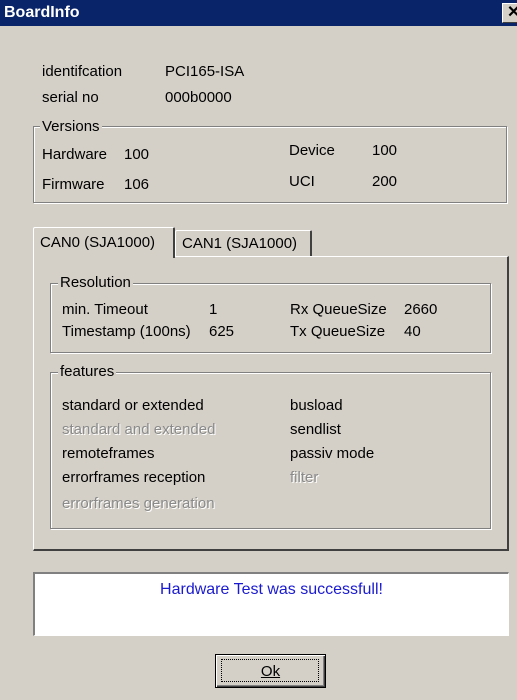 This screenshot has height=700, width=517. What do you see at coordinates (139, 429) in the screenshot?
I see `feature-standard-and-extended: standard and extended` at bounding box center [139, 429].